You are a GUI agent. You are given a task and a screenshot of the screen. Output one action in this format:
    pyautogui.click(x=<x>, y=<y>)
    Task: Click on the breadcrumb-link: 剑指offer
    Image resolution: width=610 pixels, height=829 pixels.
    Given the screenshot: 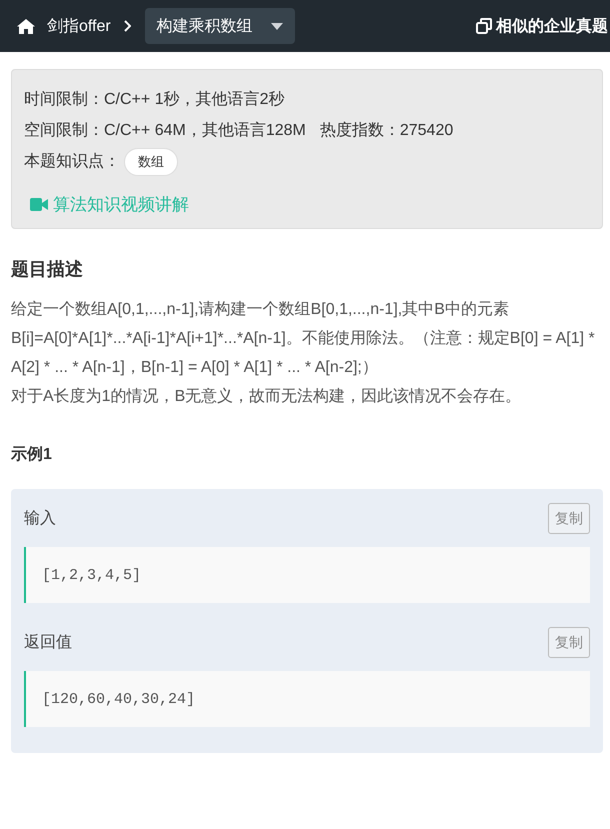 What is the action you would take?
    pyautogui.click(x=79, y=26)
    